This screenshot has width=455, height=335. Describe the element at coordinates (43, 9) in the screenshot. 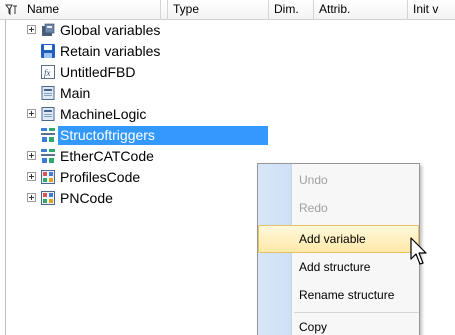

I see `column-name-label: Name` at that location.